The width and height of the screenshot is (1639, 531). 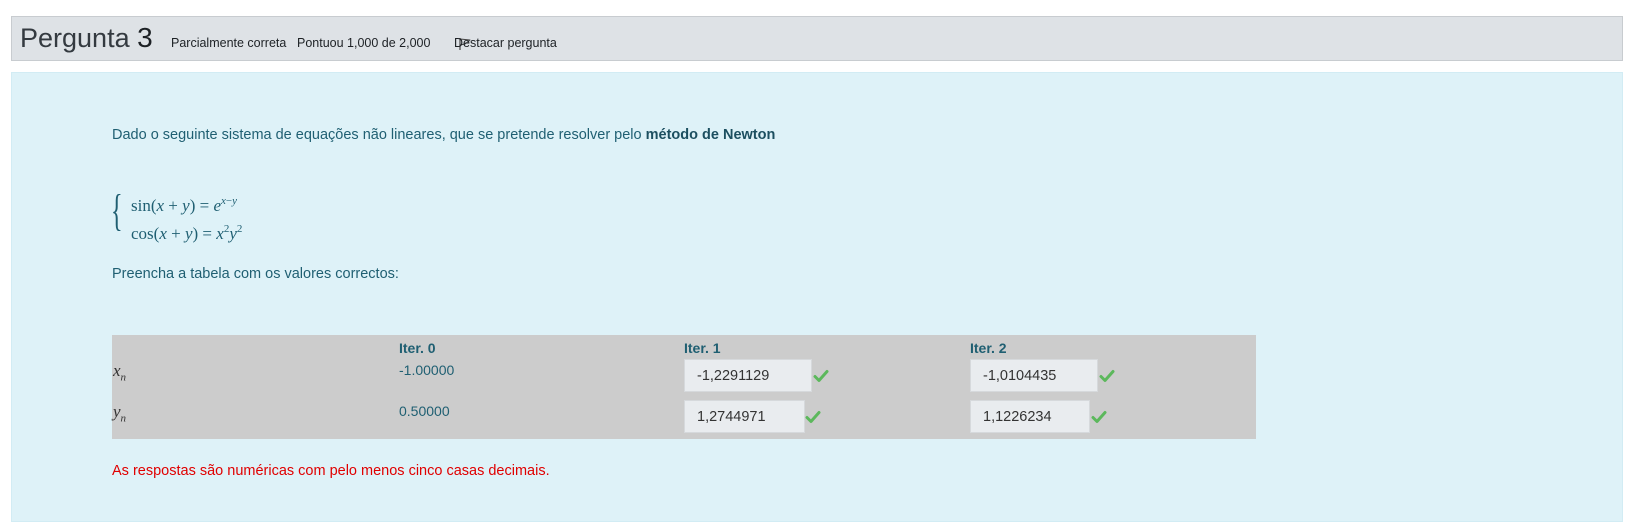 I want to click on xn-iter0-value: -1.00000, so click(x=427, y=370).